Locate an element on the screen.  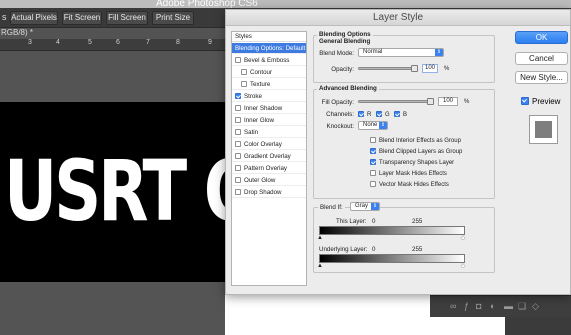
blend-mode-value: Normal is located at coordinates (373, 52).